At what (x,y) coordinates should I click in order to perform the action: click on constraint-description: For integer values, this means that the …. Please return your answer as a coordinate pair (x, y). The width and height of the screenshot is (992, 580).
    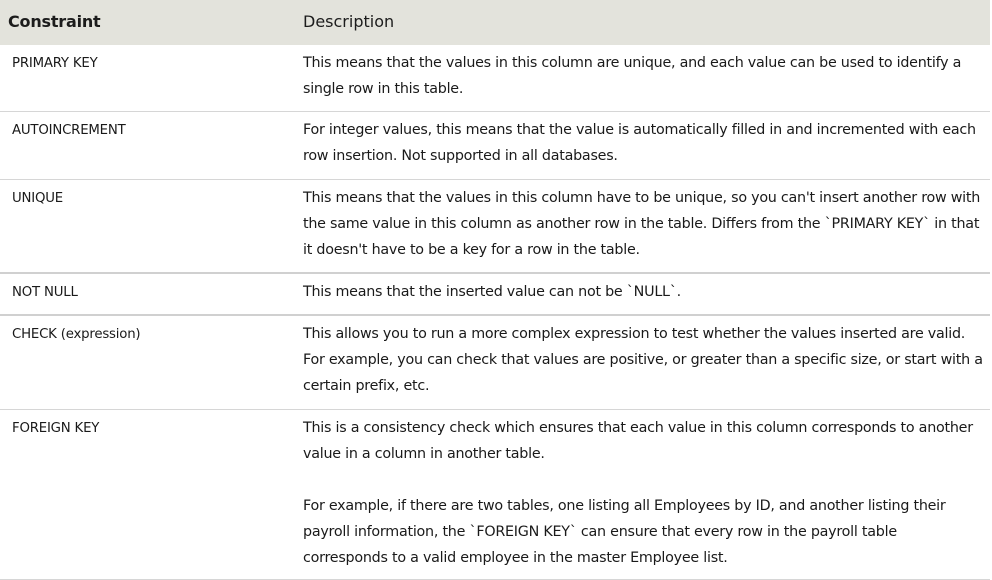
    Looking at the image, I should click on (641, 145).